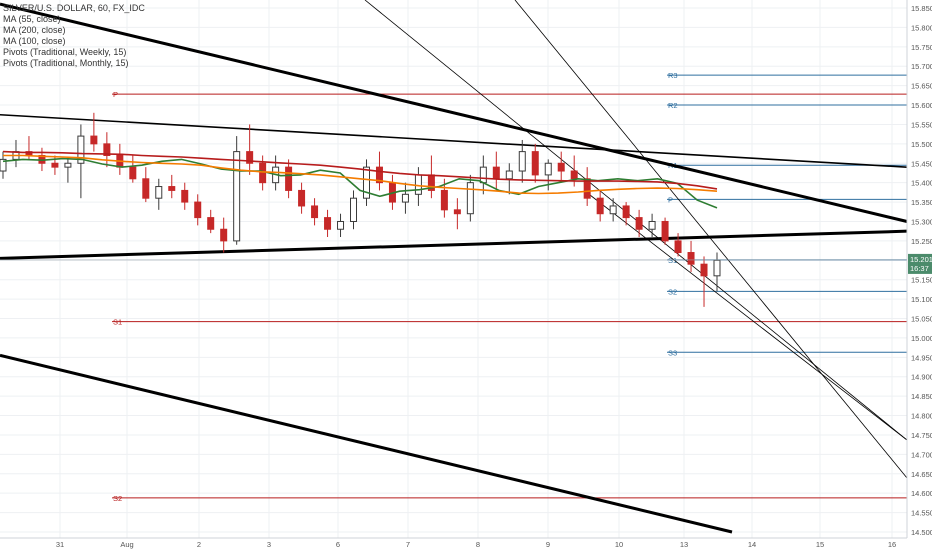 The width and height of the screenshot is (932, 550). Describe the element at coordinates (921, 435) in the screenshot. I see `y-tick-label: 14.750` at that location.